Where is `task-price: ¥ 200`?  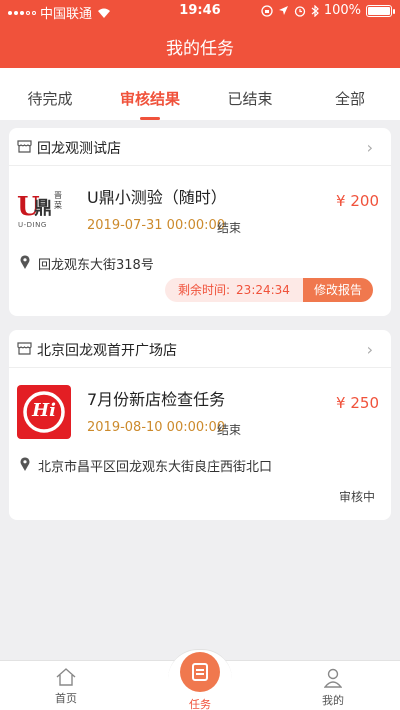 task-price: ¥ 200 is located at coordinates (357, 201).